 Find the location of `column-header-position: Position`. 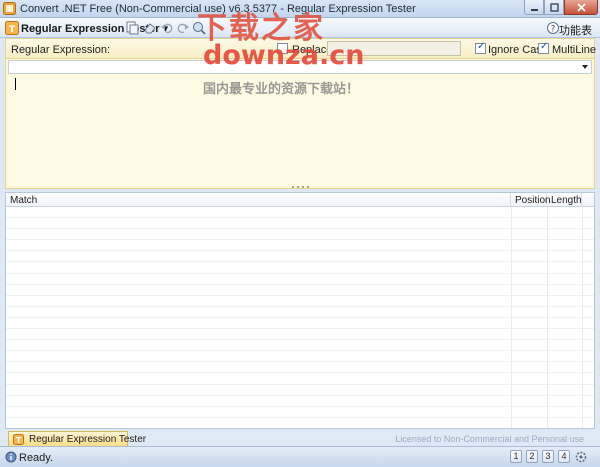

column-header-position: Position is located at coordinates (531, 200).